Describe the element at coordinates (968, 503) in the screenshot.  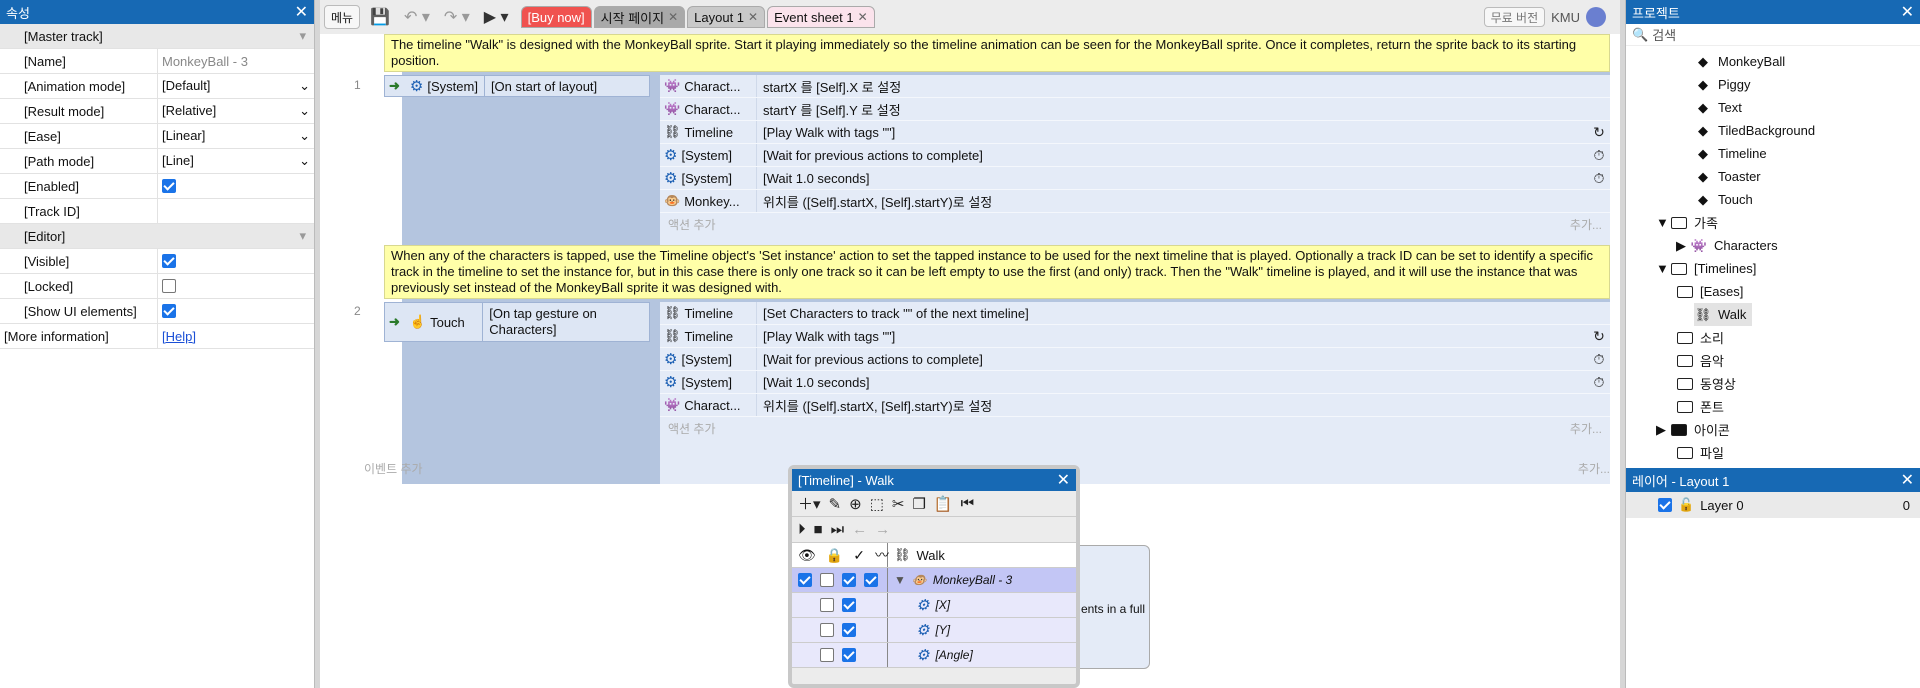
I see `skip-start-icon: ⏮` at that location.